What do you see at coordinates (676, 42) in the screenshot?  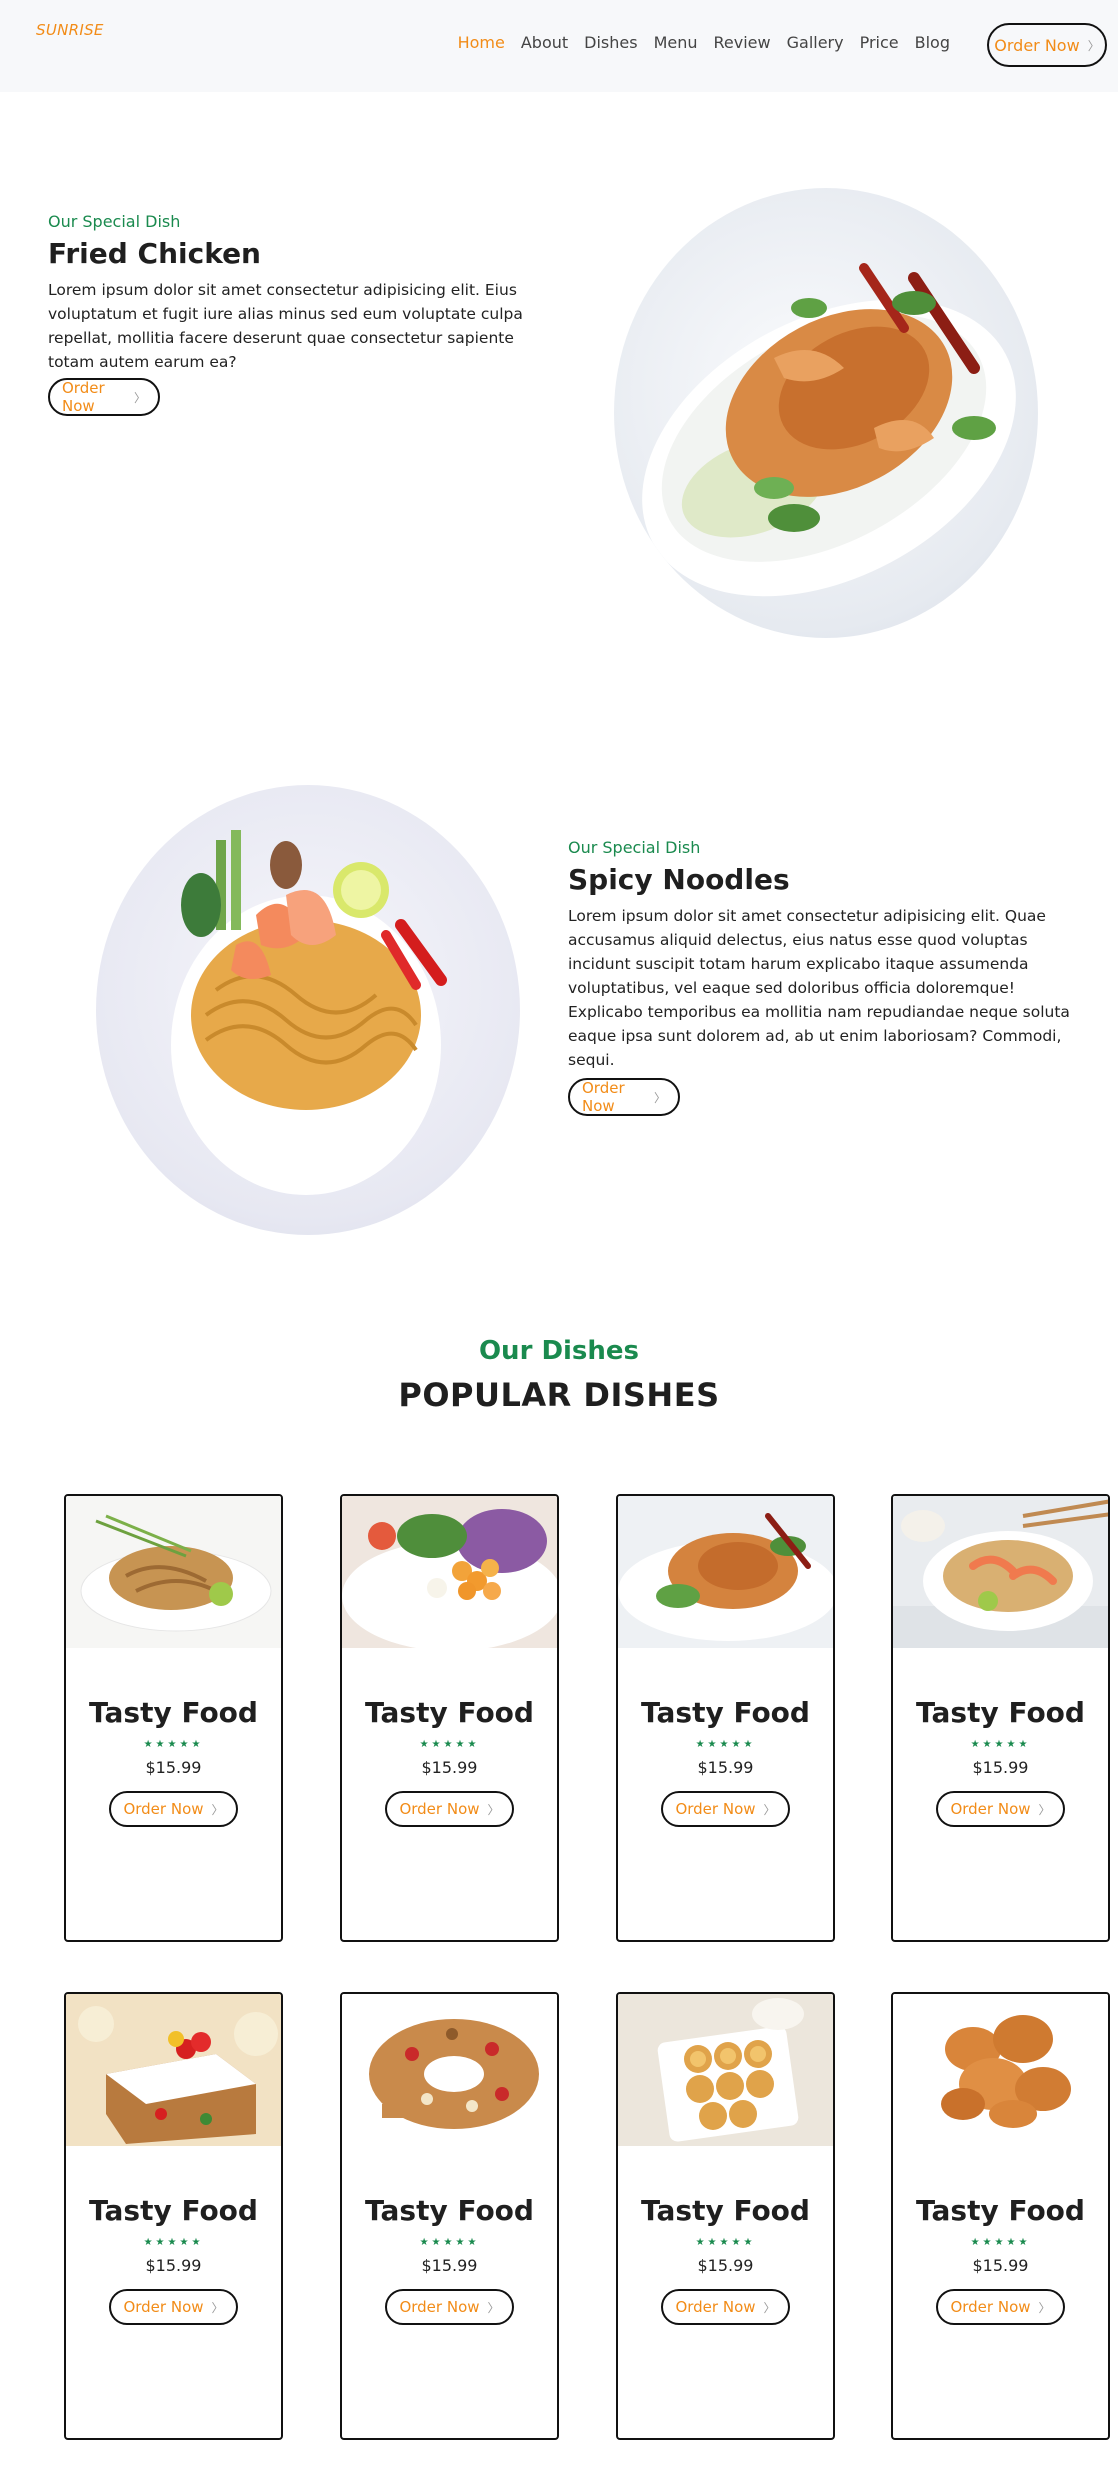 I see `nav-menu: Menu` at bounding box center [676, 42].